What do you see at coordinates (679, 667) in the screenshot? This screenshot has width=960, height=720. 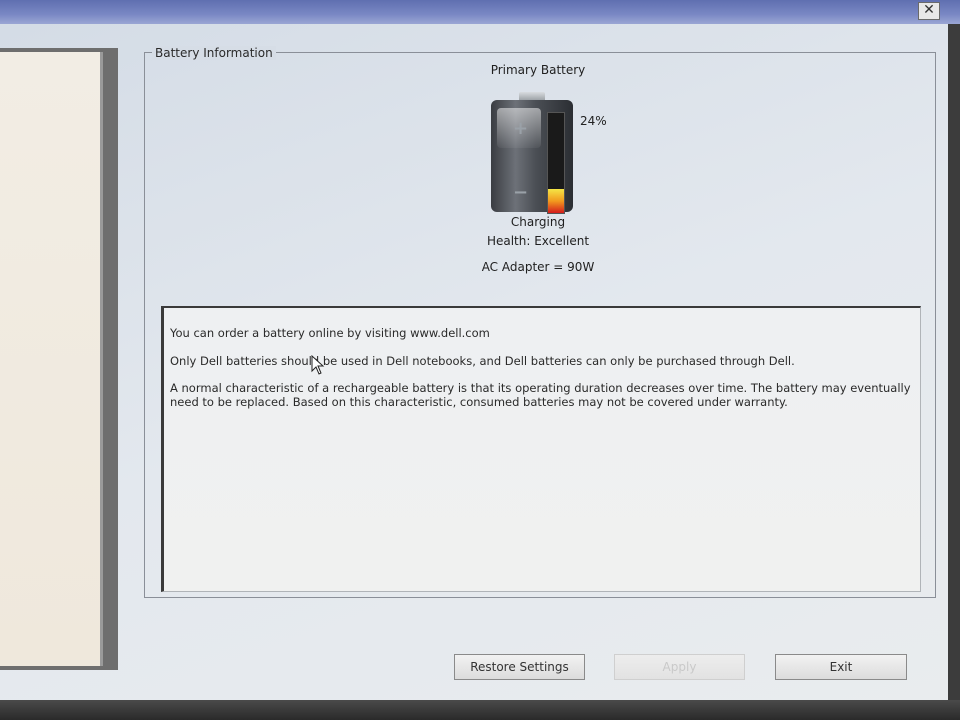 I see `apply-button: Apply` at bounding box center [679, 667].